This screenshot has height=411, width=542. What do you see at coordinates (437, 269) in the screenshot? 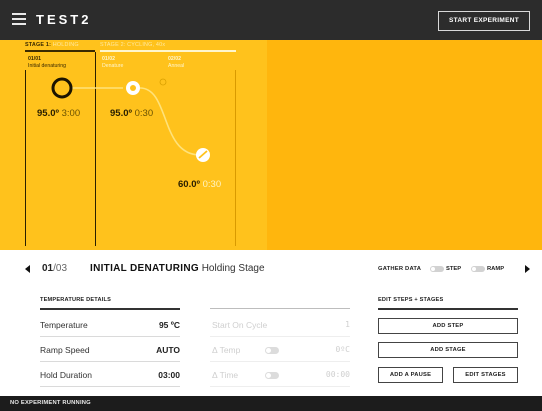
I see `gather-step-toggle` at bounding box center [437, 269].